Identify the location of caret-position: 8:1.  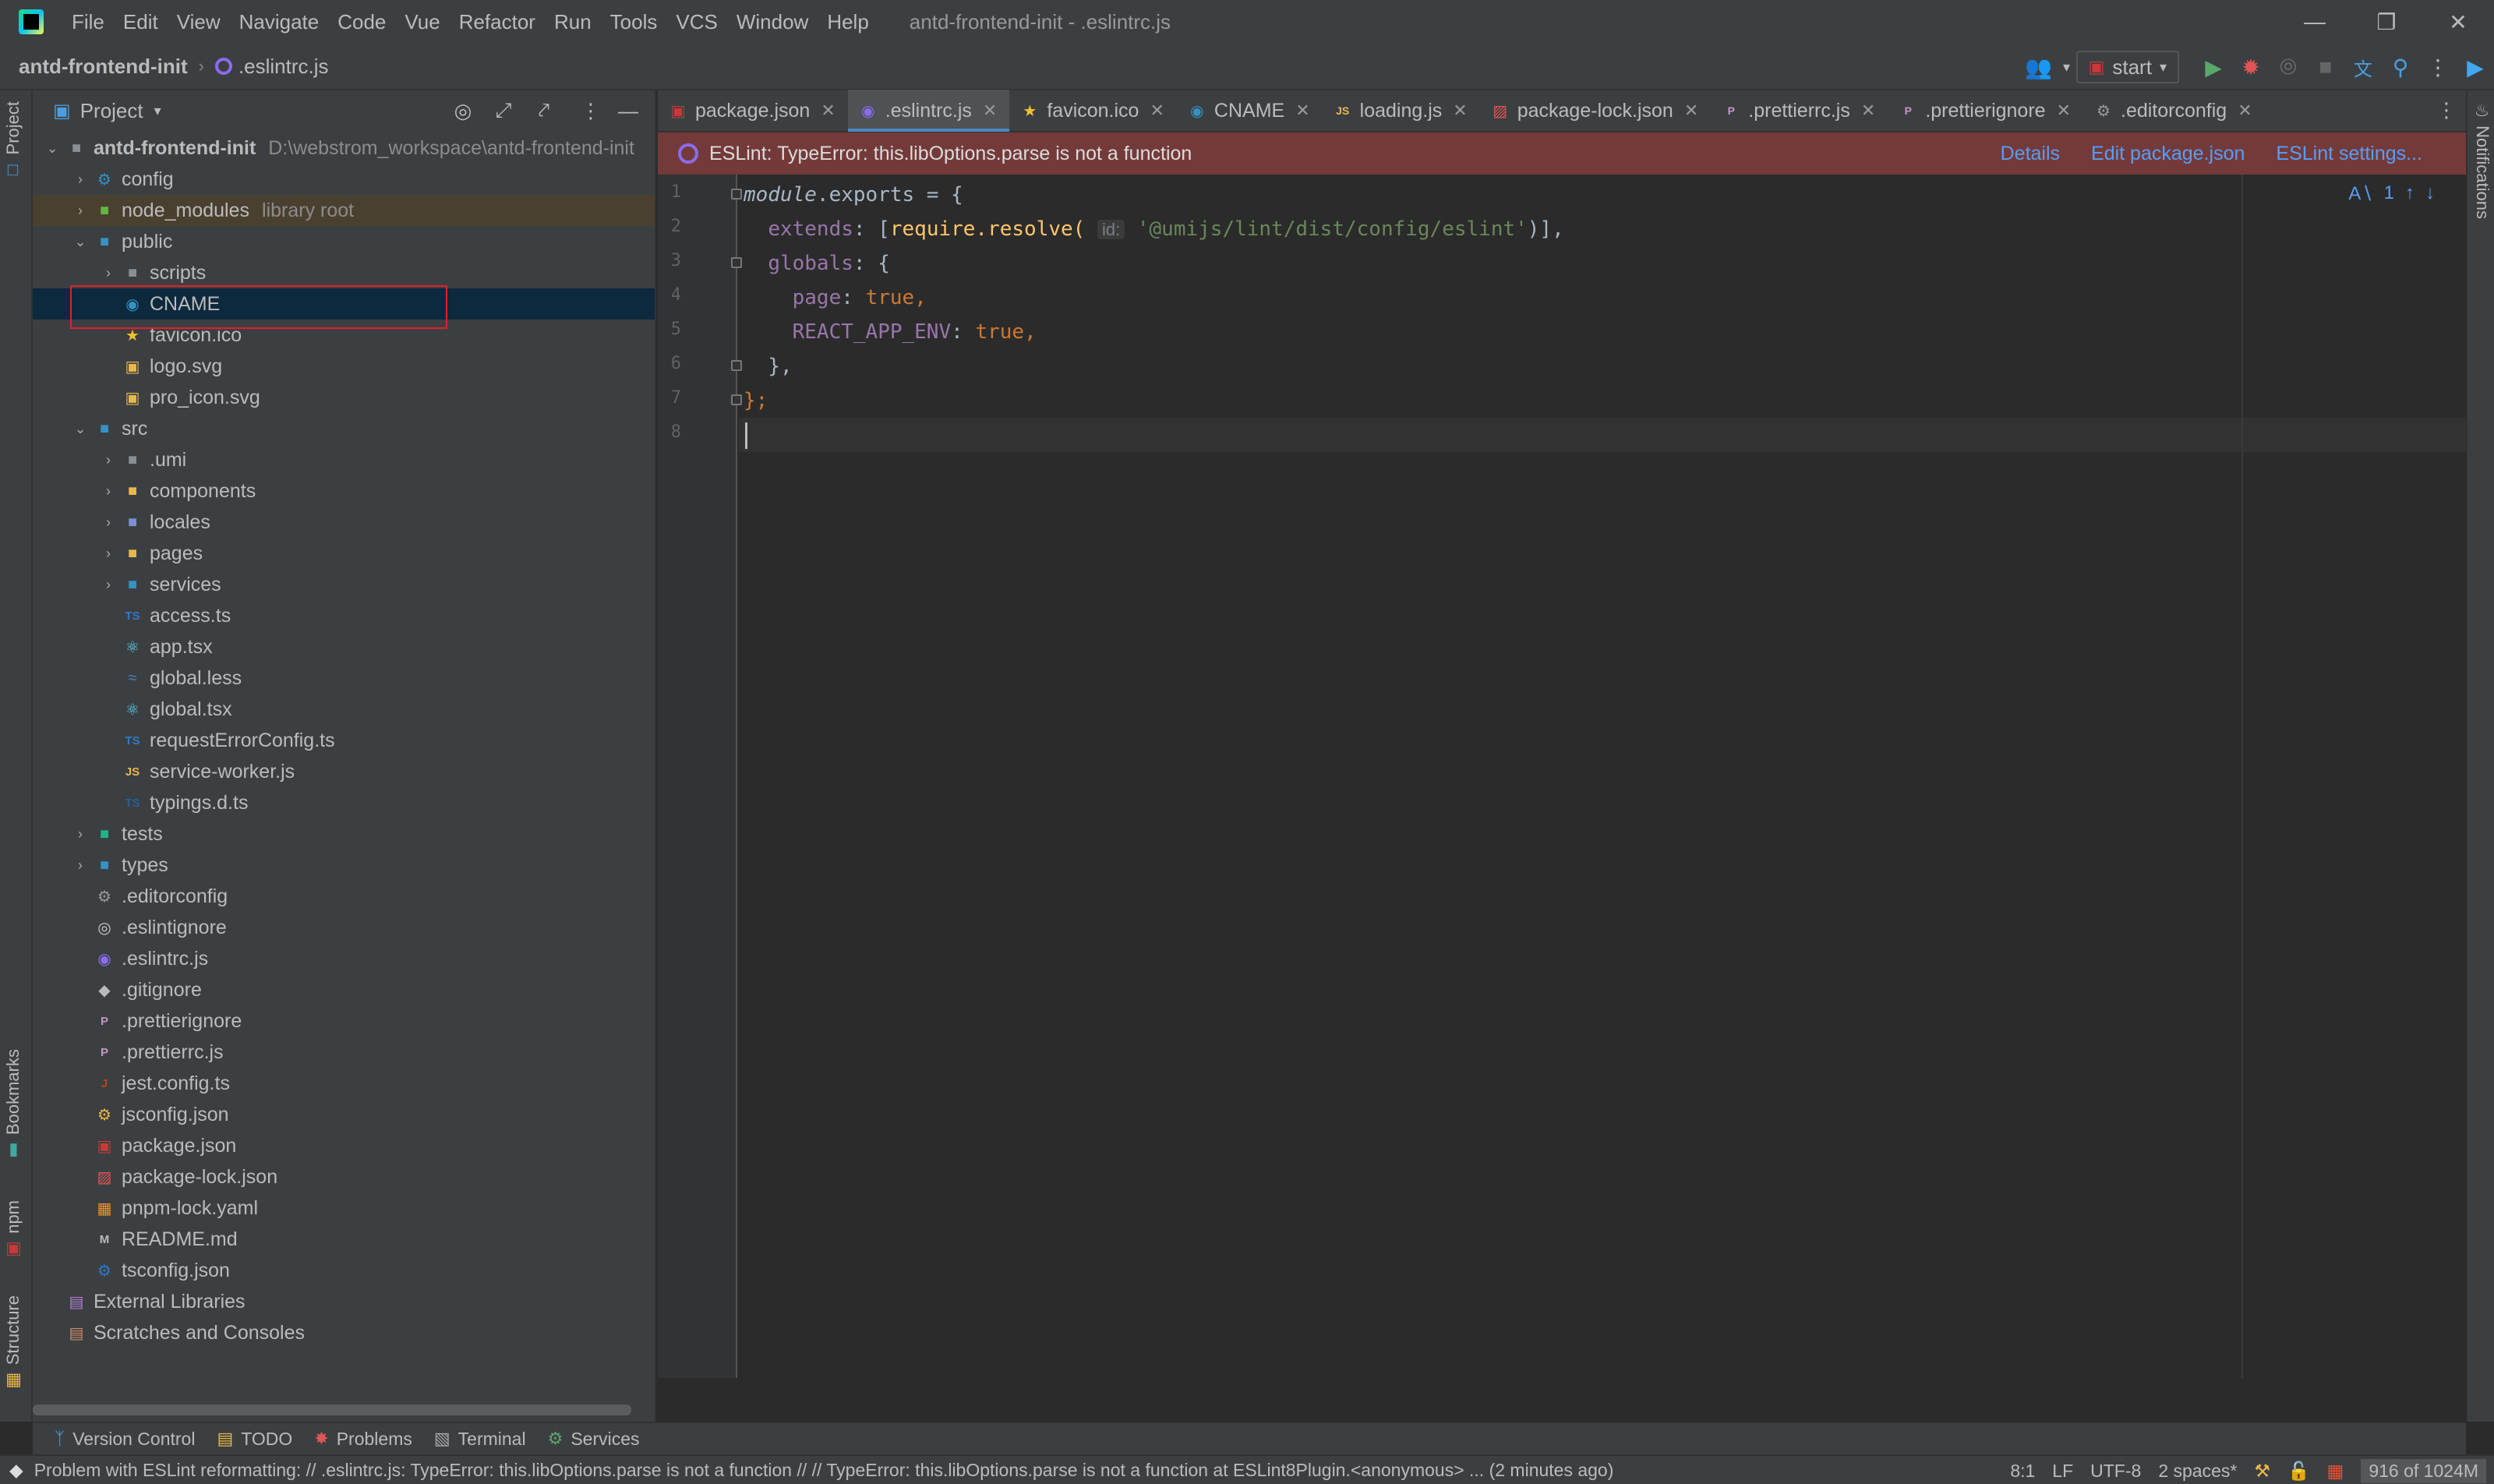
(2023, 1471).